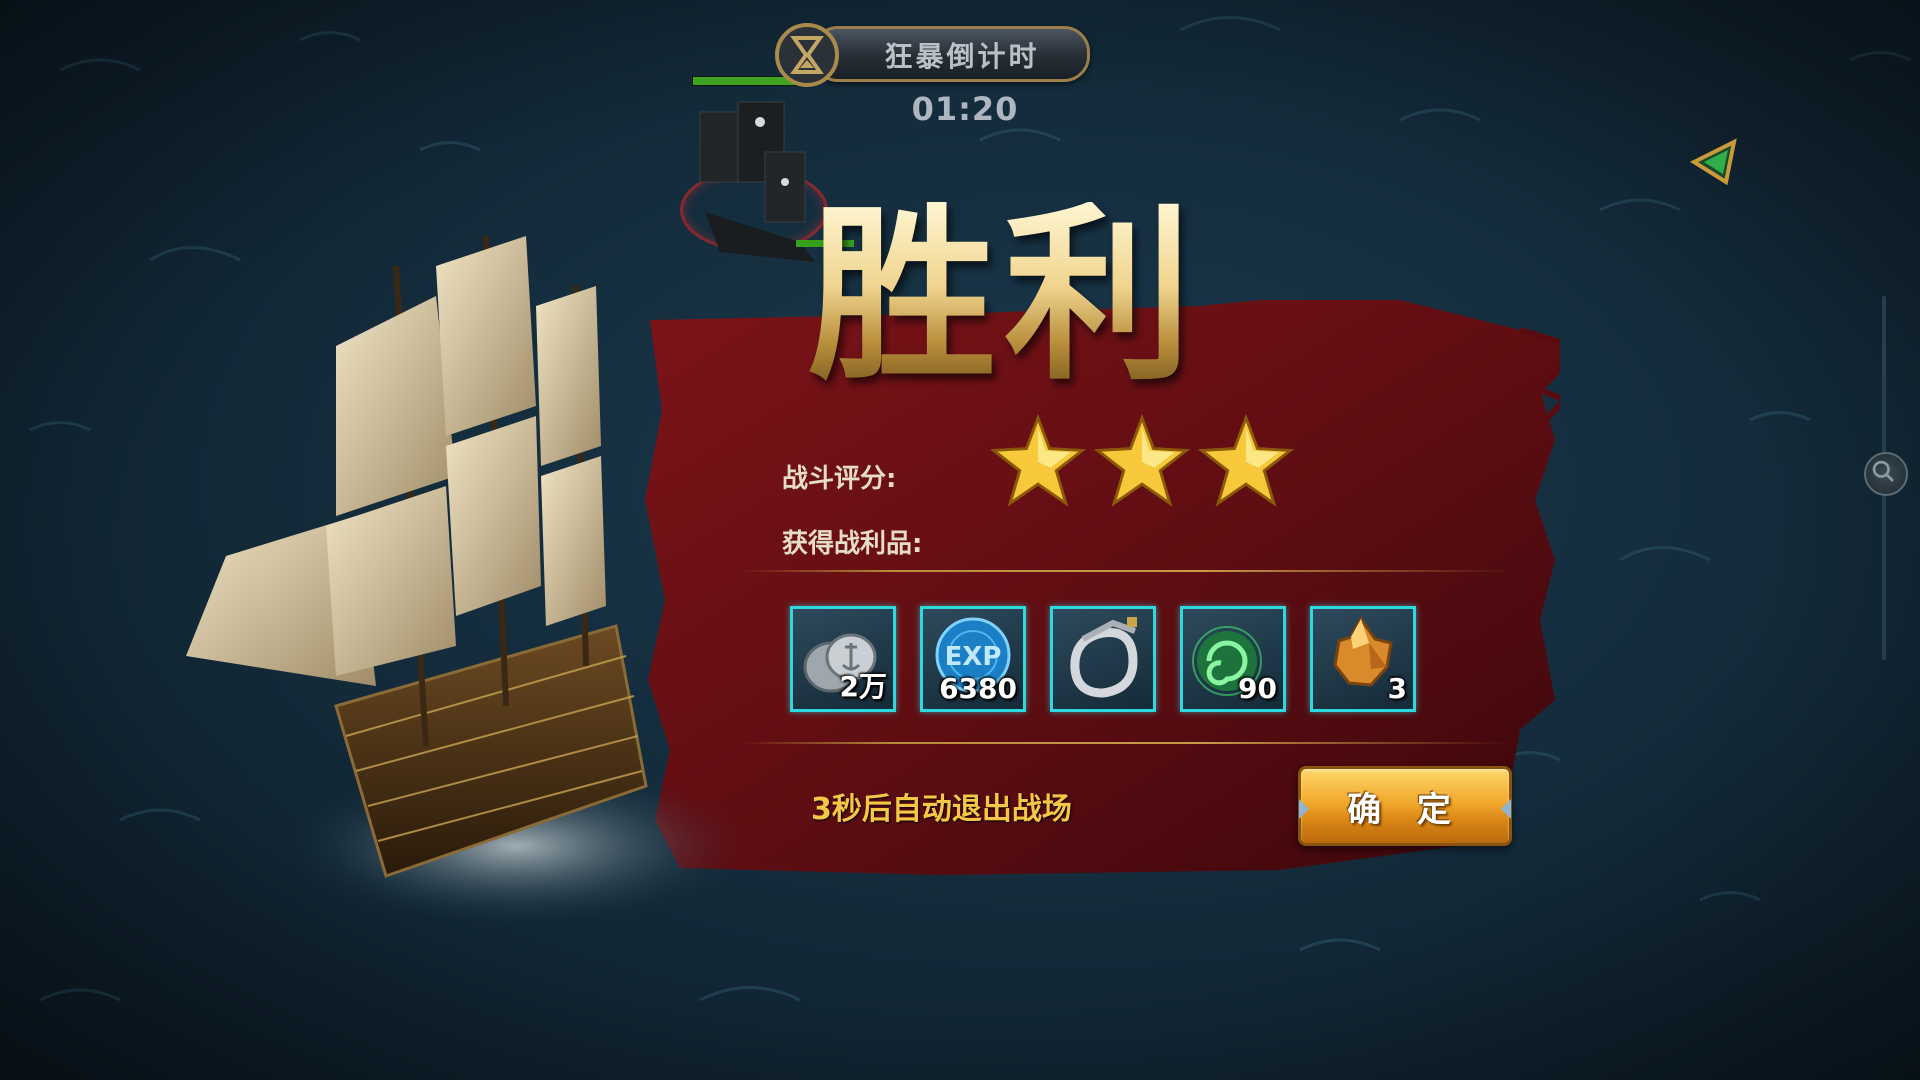 This screenshot has height=1080, width=1920. Describe the element at coordinates (1397, 688) in the screenshot. I see `loot-count: 3` at that location.